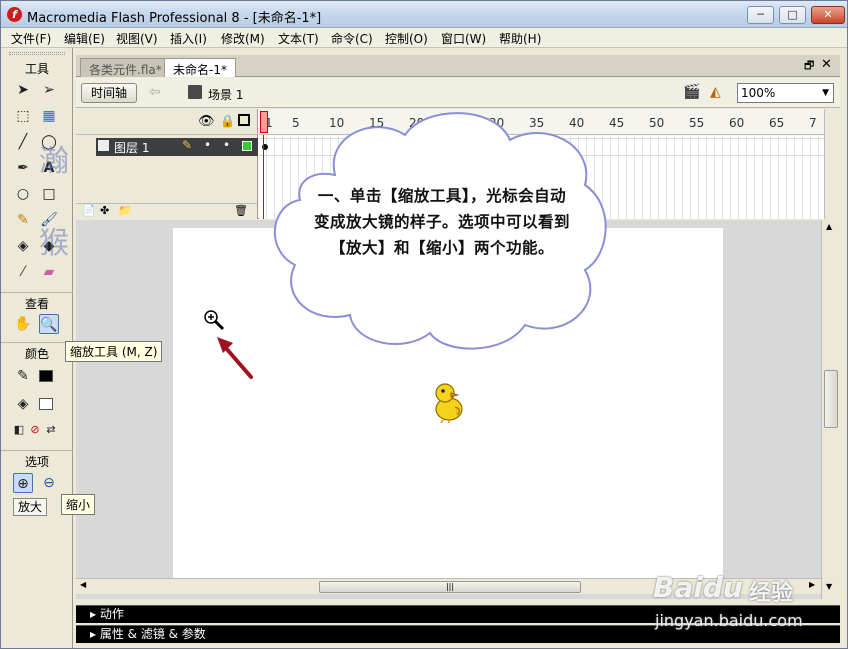 The height and width of the screenshot is (649, 848). I want to click on delete-layer-icon: 🗑, so click(241, 210).